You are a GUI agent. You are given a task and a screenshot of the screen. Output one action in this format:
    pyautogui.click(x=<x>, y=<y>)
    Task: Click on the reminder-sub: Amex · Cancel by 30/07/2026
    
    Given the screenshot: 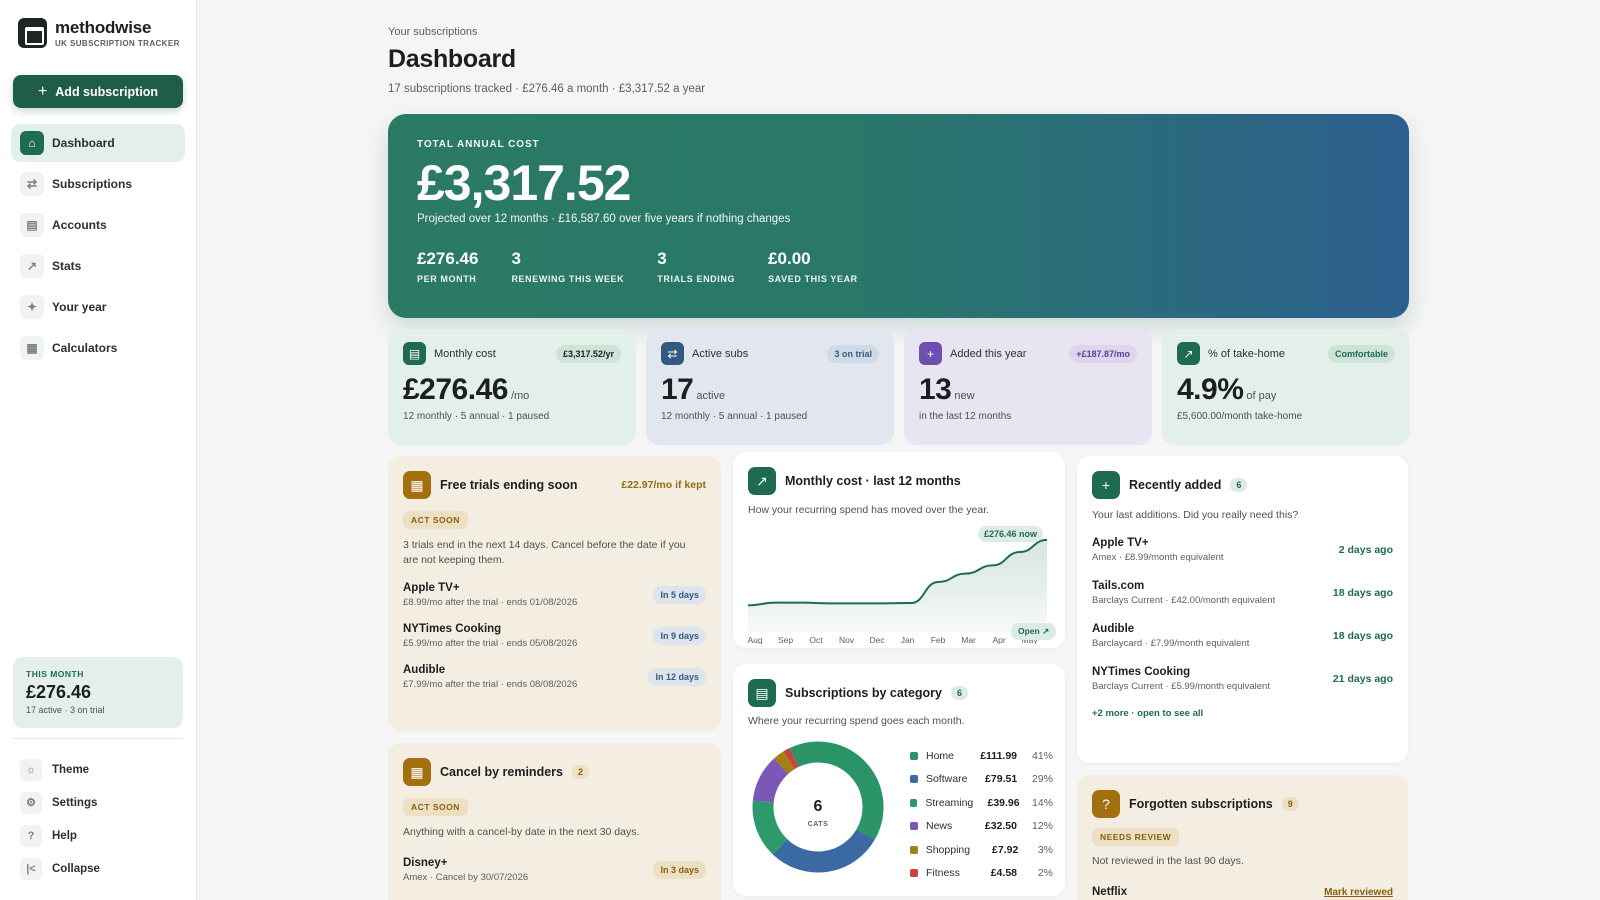 What is the action you would take?
    pyautogui.click(x=466, y=877)
    